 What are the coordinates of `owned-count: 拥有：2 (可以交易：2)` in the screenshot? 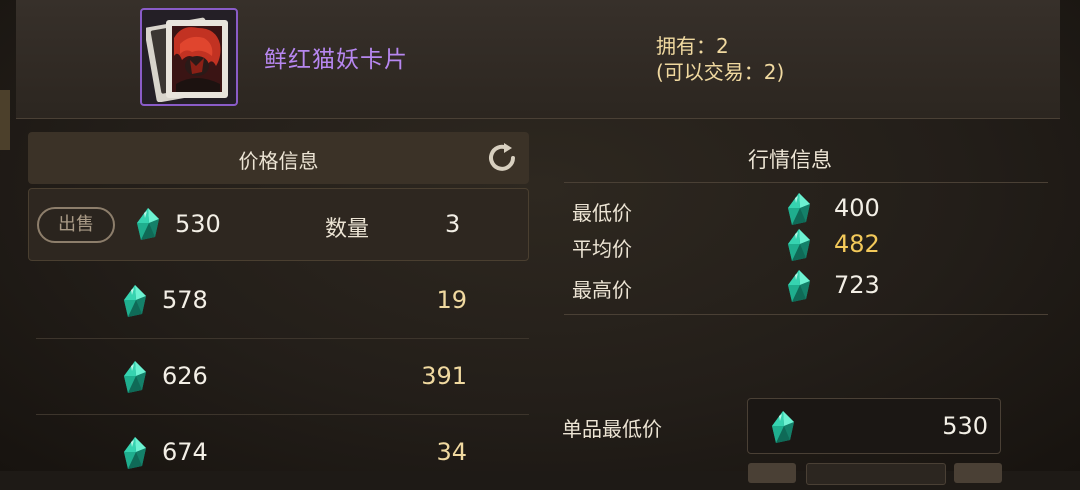 It's located at (720, 59).